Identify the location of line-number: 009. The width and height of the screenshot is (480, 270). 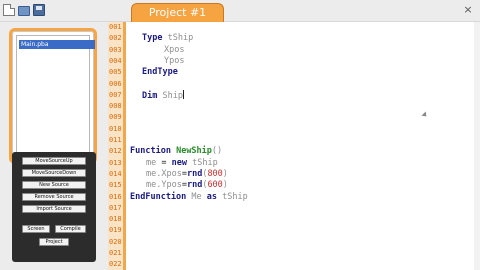
(115, 117).